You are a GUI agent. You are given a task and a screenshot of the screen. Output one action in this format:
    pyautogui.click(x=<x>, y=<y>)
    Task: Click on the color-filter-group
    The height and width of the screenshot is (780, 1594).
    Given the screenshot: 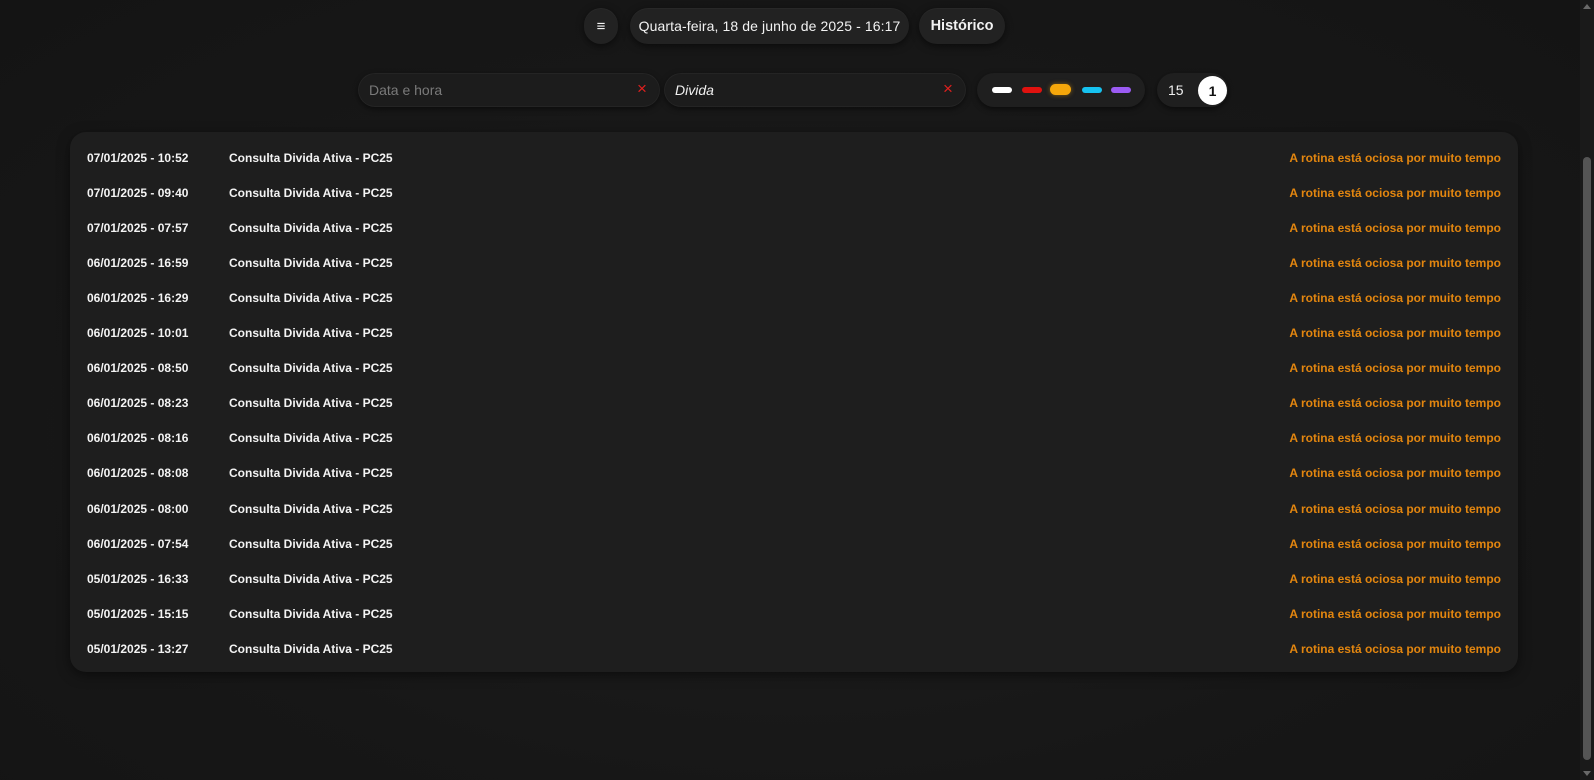 What is the action you would take?
    pyautogui.click(x=1061, y=90)
    